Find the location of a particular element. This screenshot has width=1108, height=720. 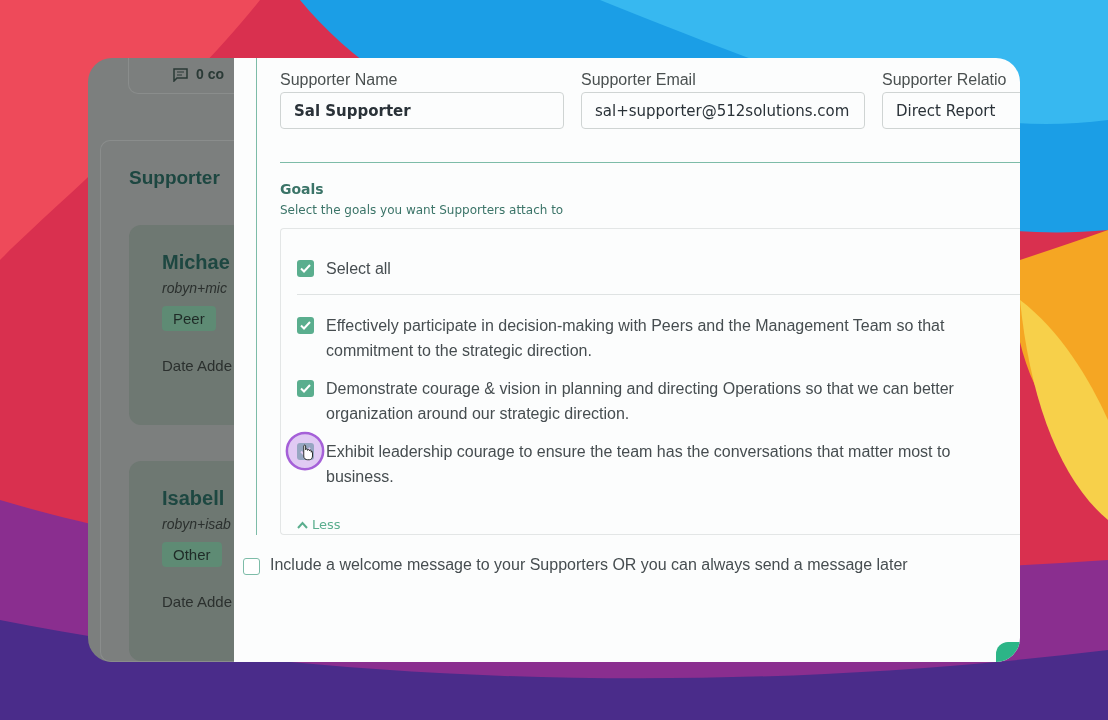

field-label: Supporter Name is located at coordinates (339, 80).